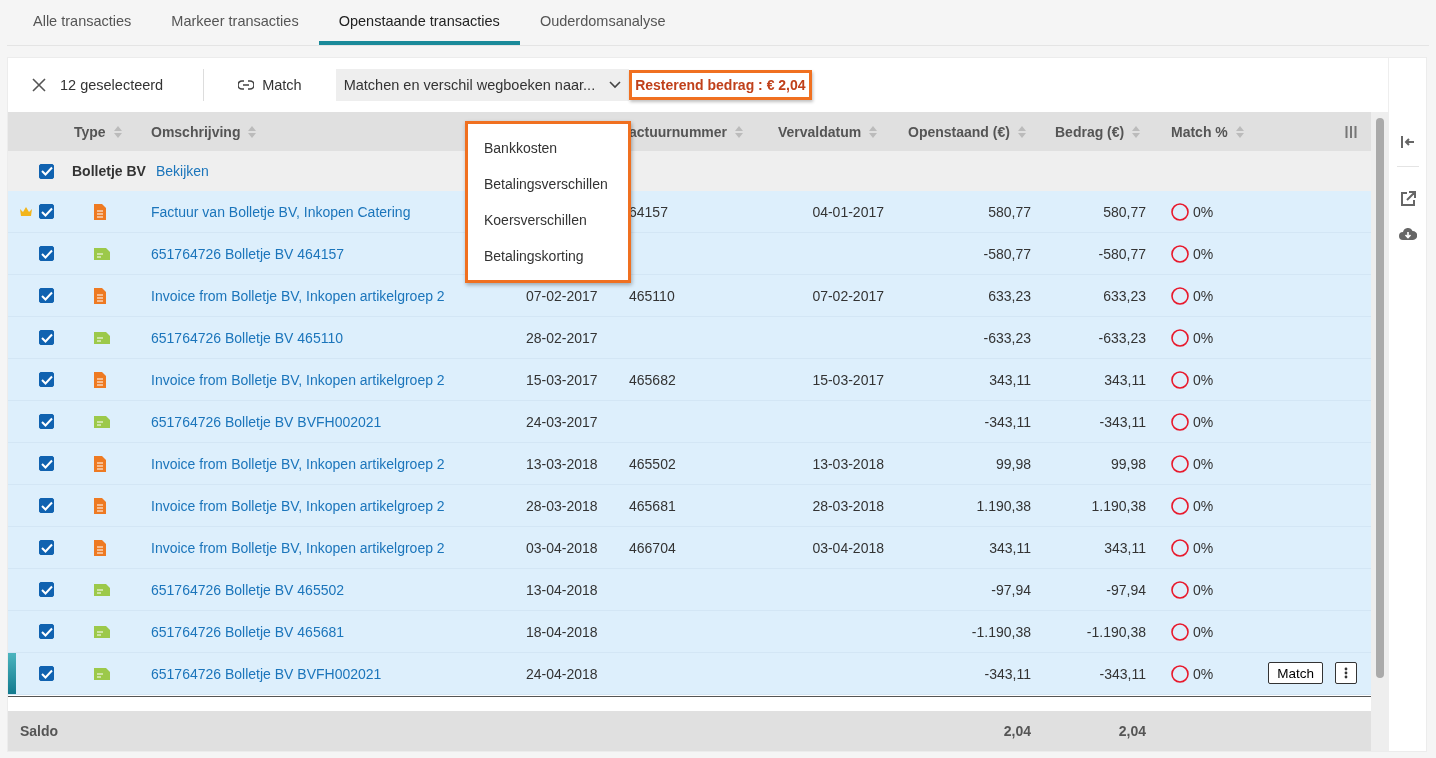  I want to click on transaction-link: 651764726 Bolletje BV 465110, so click(247, 337).